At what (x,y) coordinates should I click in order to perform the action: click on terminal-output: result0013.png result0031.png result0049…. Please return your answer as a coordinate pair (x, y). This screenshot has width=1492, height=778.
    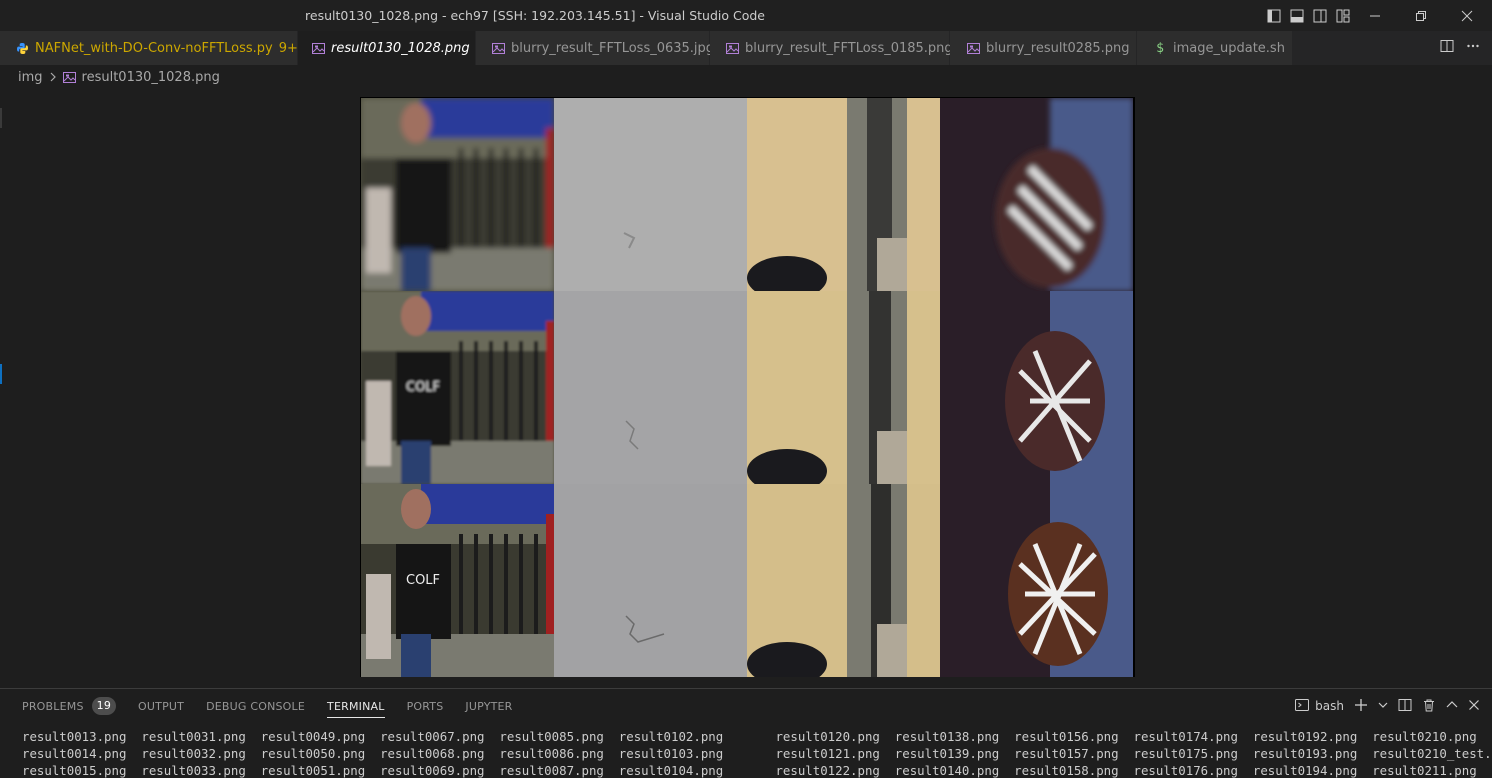
    Looking at the image, I should click on (757, 753).